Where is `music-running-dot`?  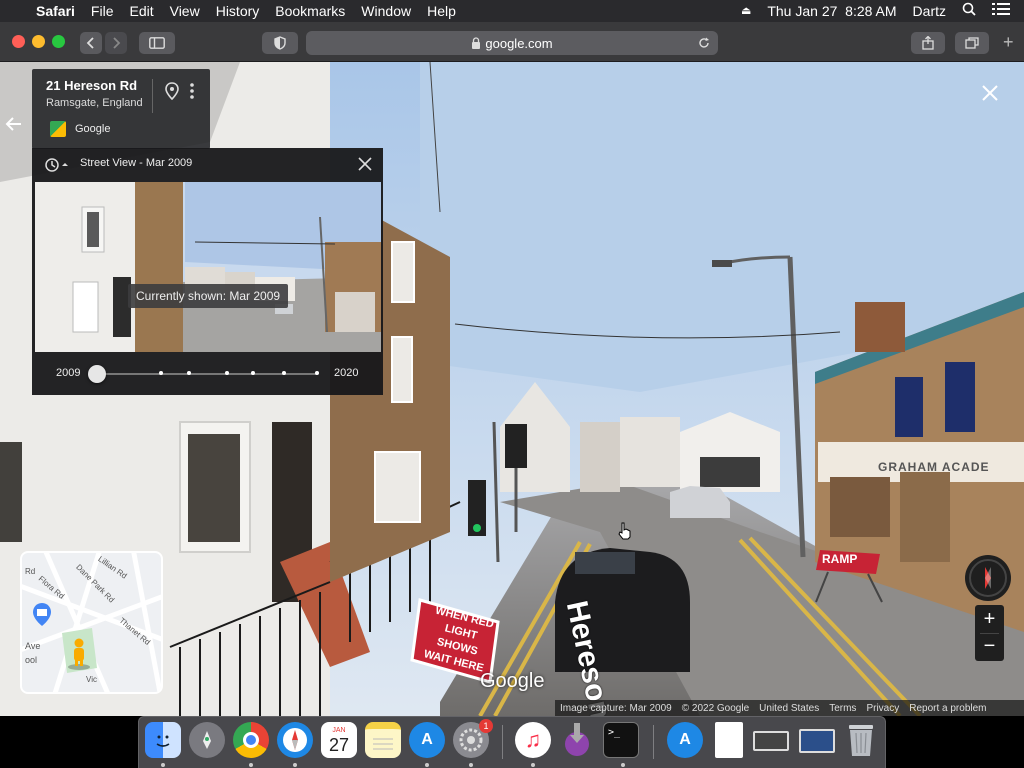
music-running-dot is located at coordinates (533, 765).